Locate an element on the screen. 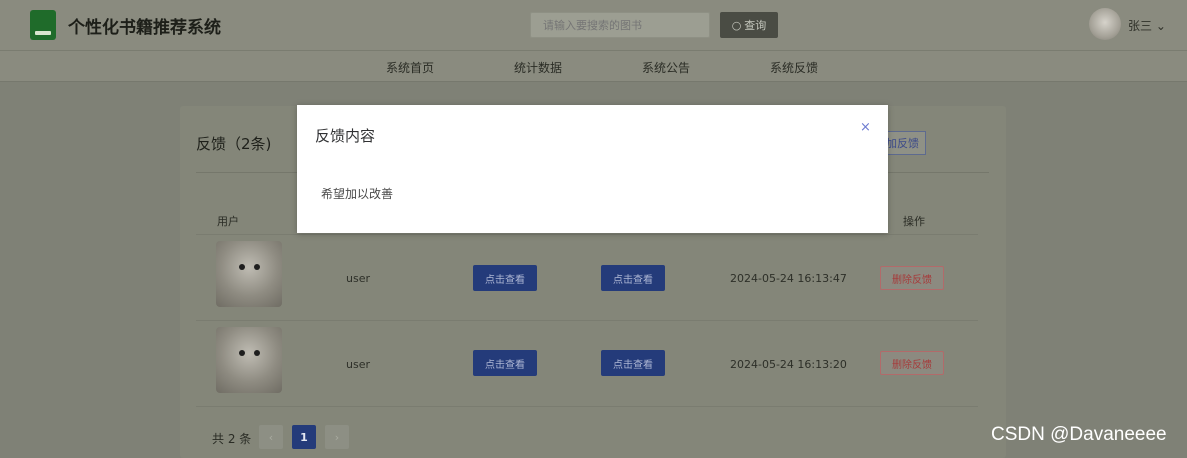  search-button: ○ 查询 is located at coordinates (749, 25).